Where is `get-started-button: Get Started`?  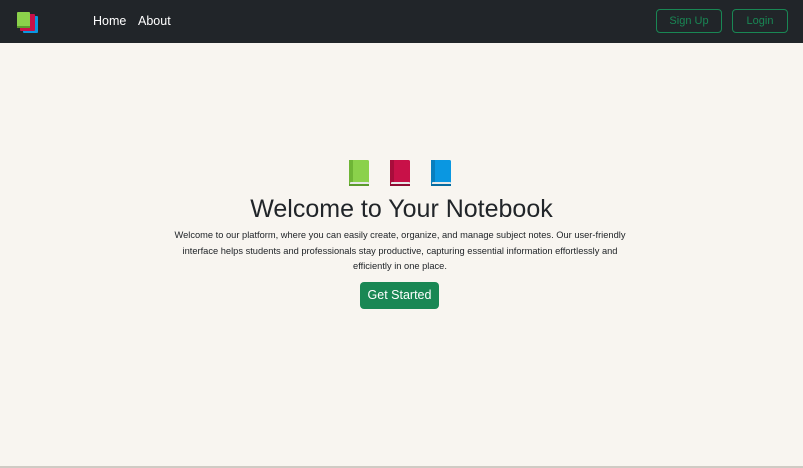
get-started-button: Get Started is located at coordinates (399, 295).